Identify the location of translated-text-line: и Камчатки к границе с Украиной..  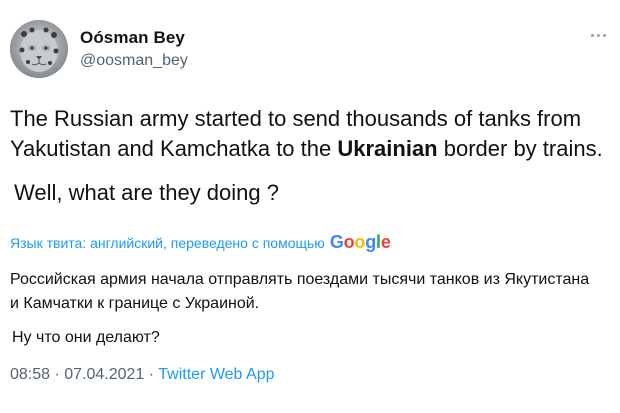
(135, 303).